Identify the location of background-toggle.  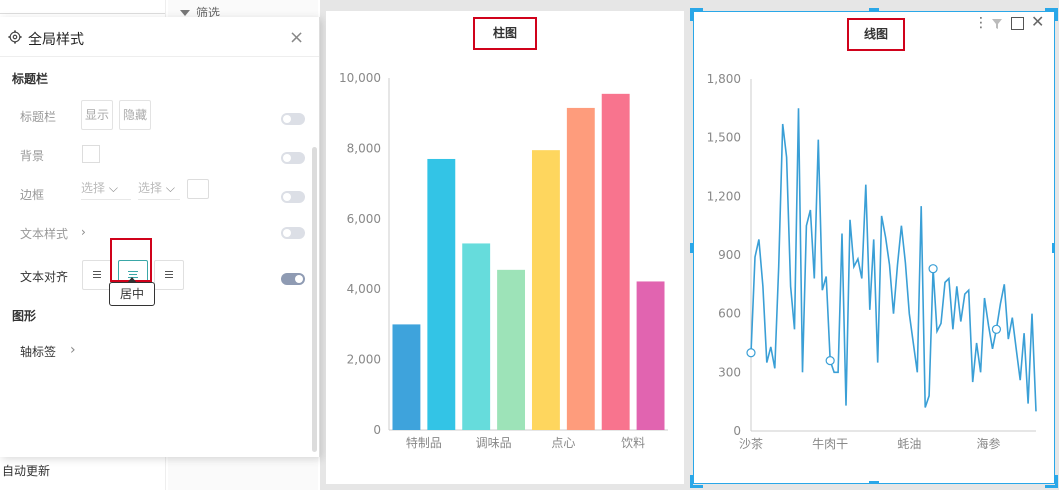
(293, 158).